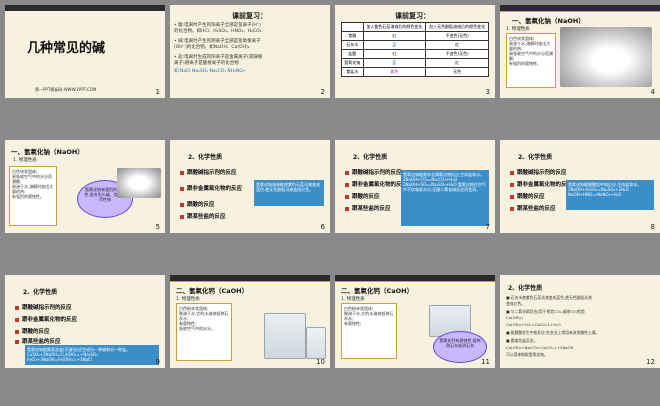  What do you see at coordinates (197, 328) in the screenshot?
I see `property-line: 吸收空气中的水分。` at bounding box center [197, 328].